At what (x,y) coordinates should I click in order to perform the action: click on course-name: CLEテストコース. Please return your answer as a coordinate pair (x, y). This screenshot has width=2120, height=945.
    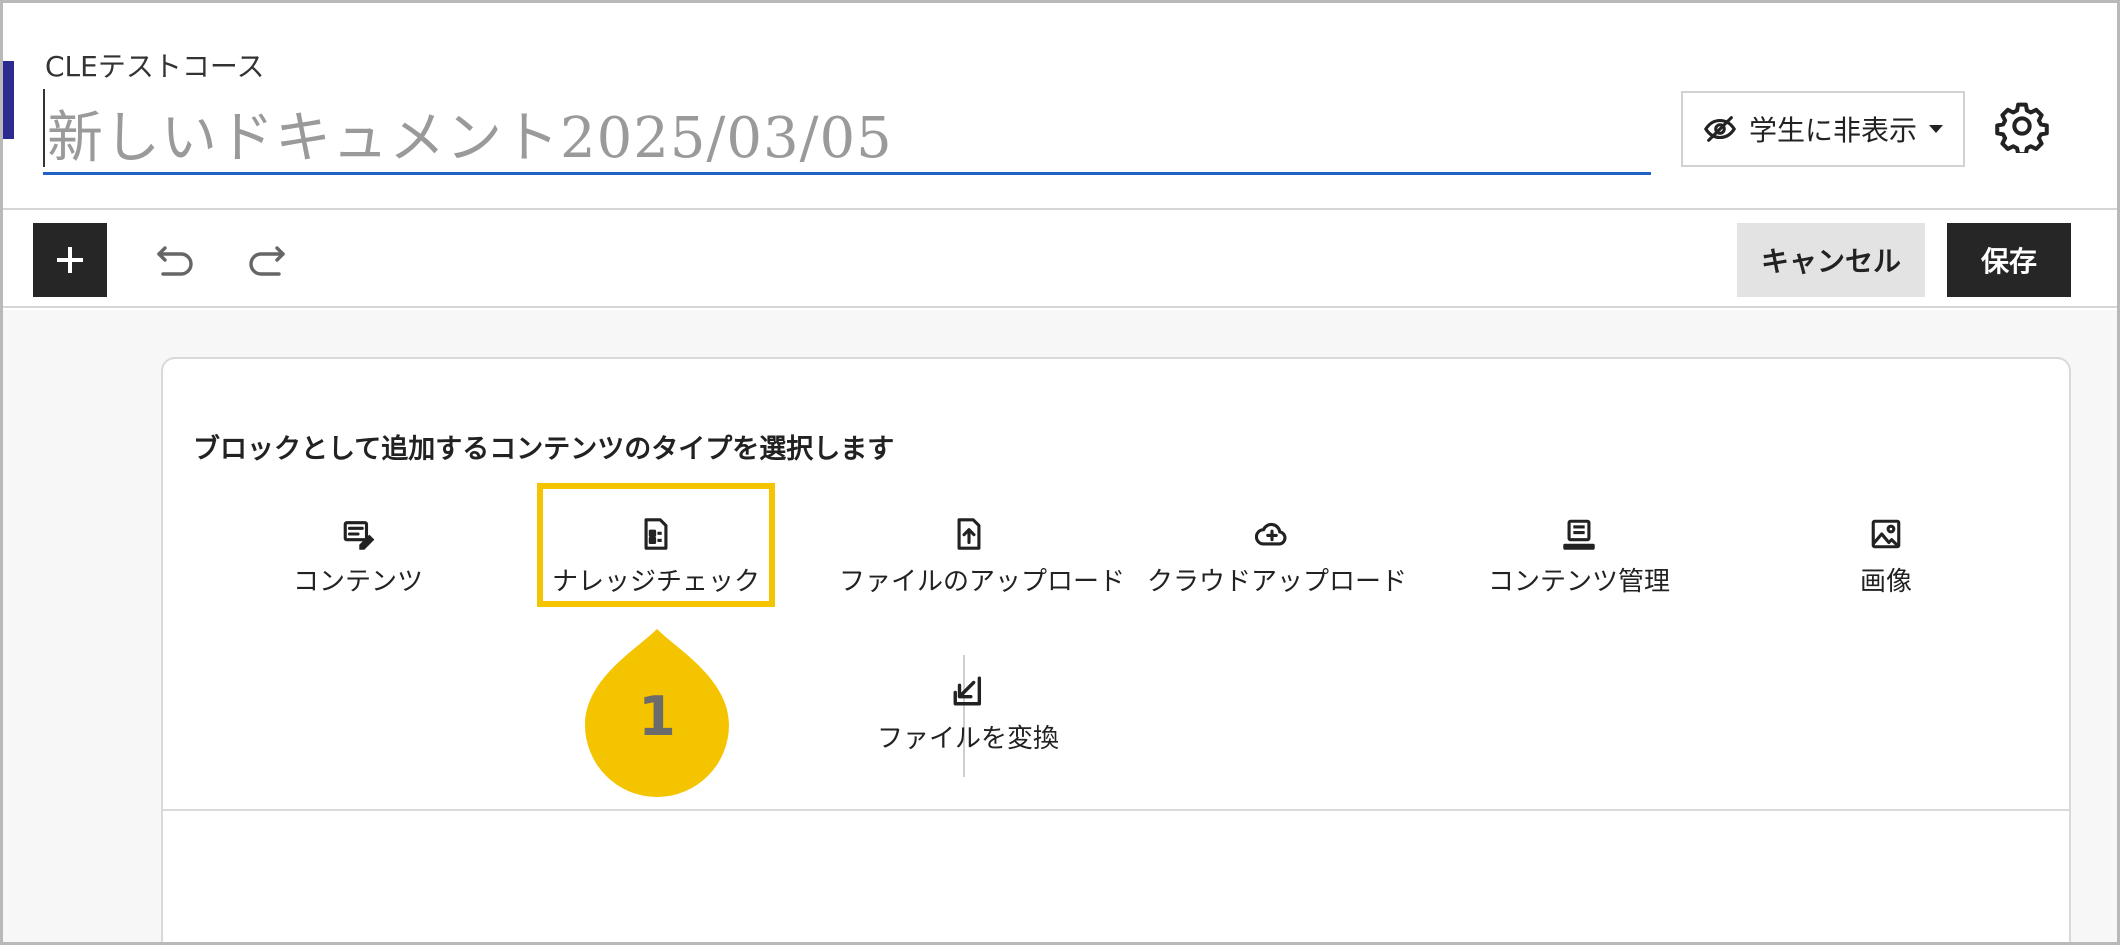
    Looking at the image, I should click on (155, 66).